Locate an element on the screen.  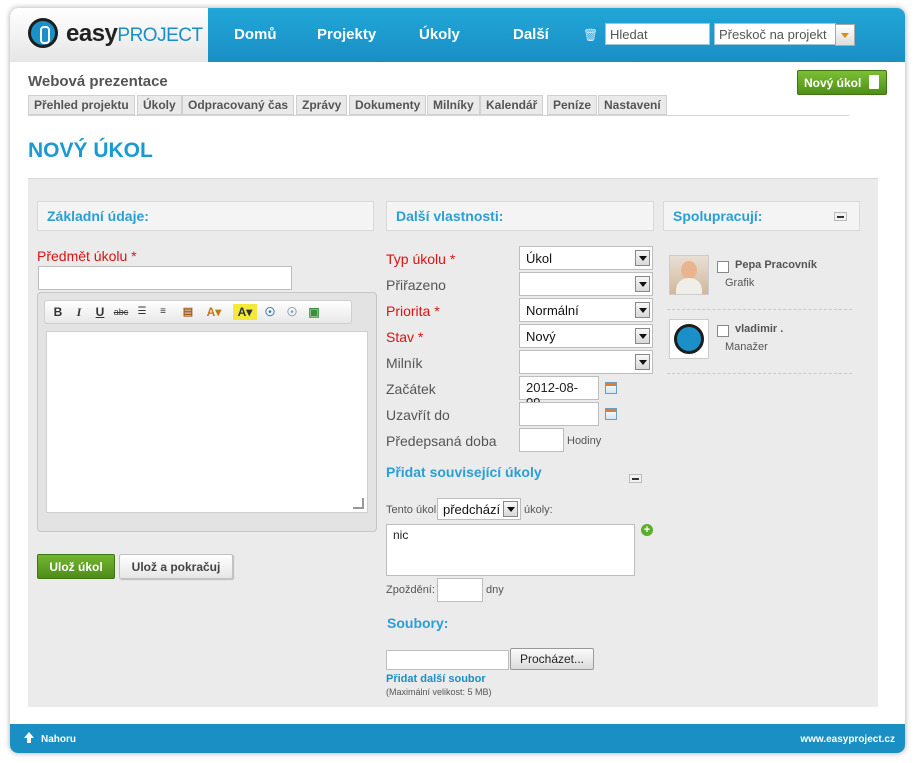
tab-calendar: Kalendář is located at coordinates (512, 105).